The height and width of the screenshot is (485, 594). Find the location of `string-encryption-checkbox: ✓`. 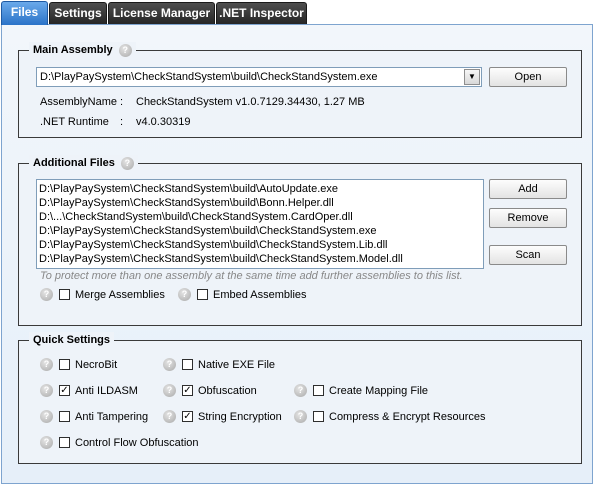

string-encryption-checkbox: ✓ is located at coordinates (187, 416).